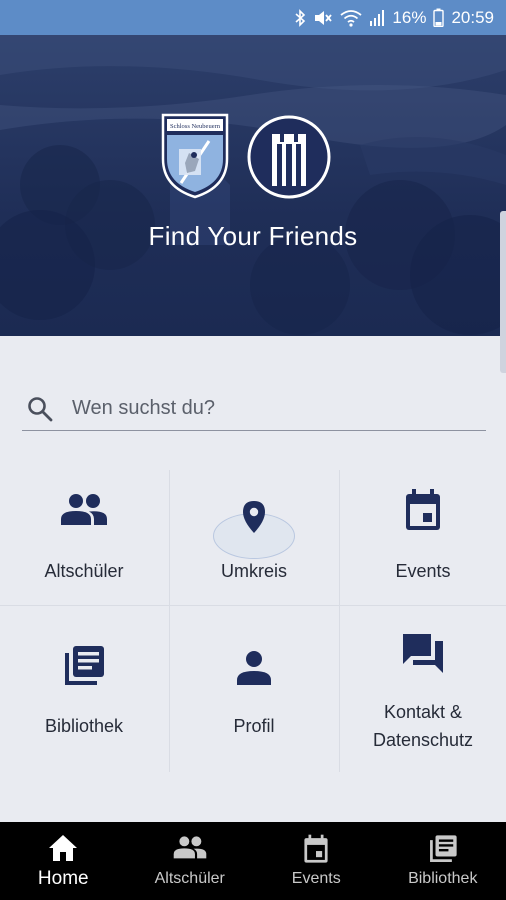 Image resolution: width=506 pixels, height=900 pixels. I want to click on bottom-navigation: Home Altschüler Events Bibliothek, so click(253, 861).